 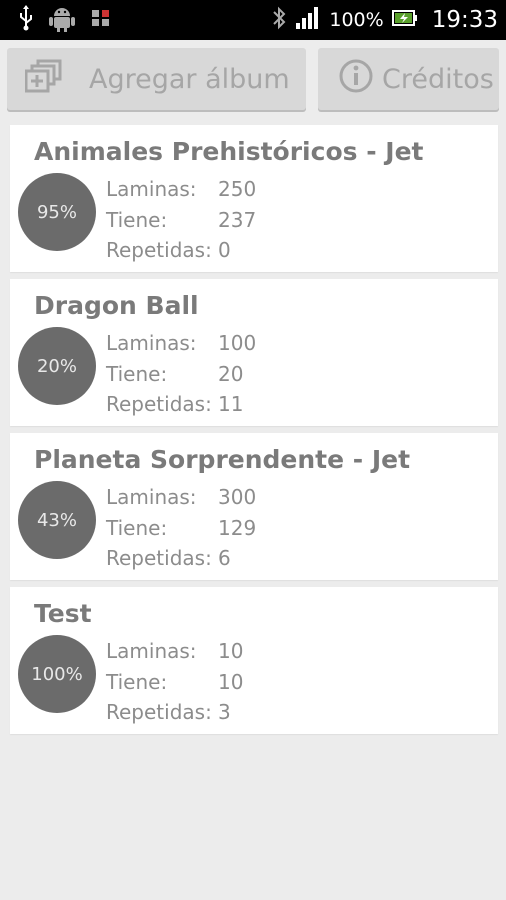 I want to click on credits-button: Créditos, so click(x=408, y=79).